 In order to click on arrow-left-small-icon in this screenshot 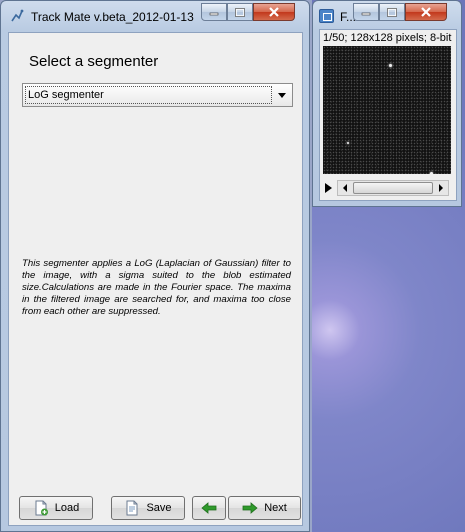, I will do `click(345, 188)`.